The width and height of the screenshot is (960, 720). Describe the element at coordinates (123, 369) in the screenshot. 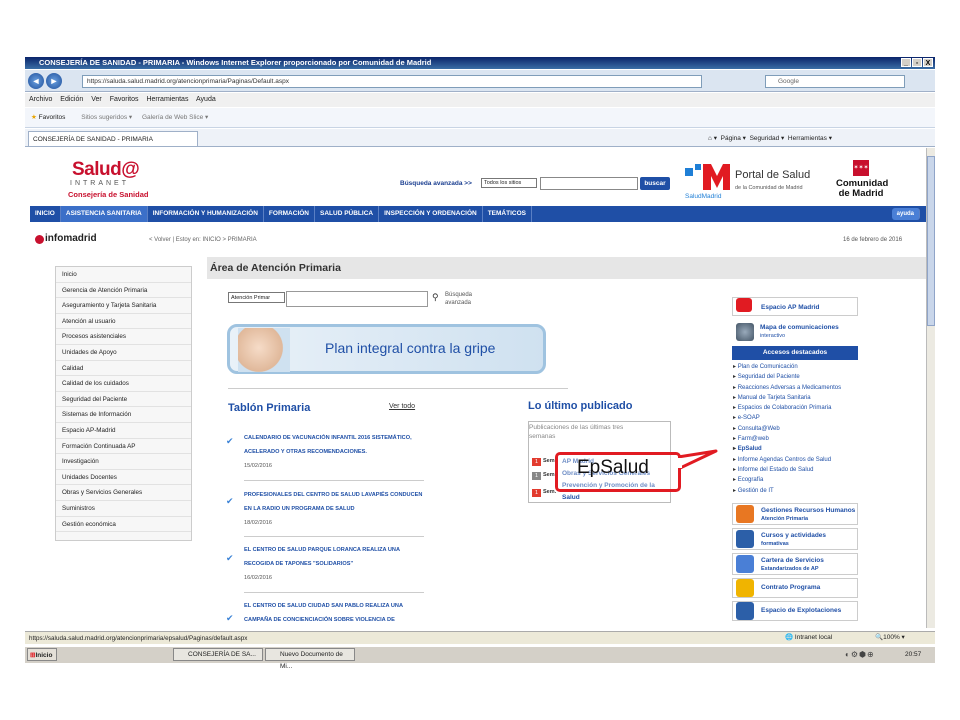

I see `sidebar-item: Calidad` at that location.